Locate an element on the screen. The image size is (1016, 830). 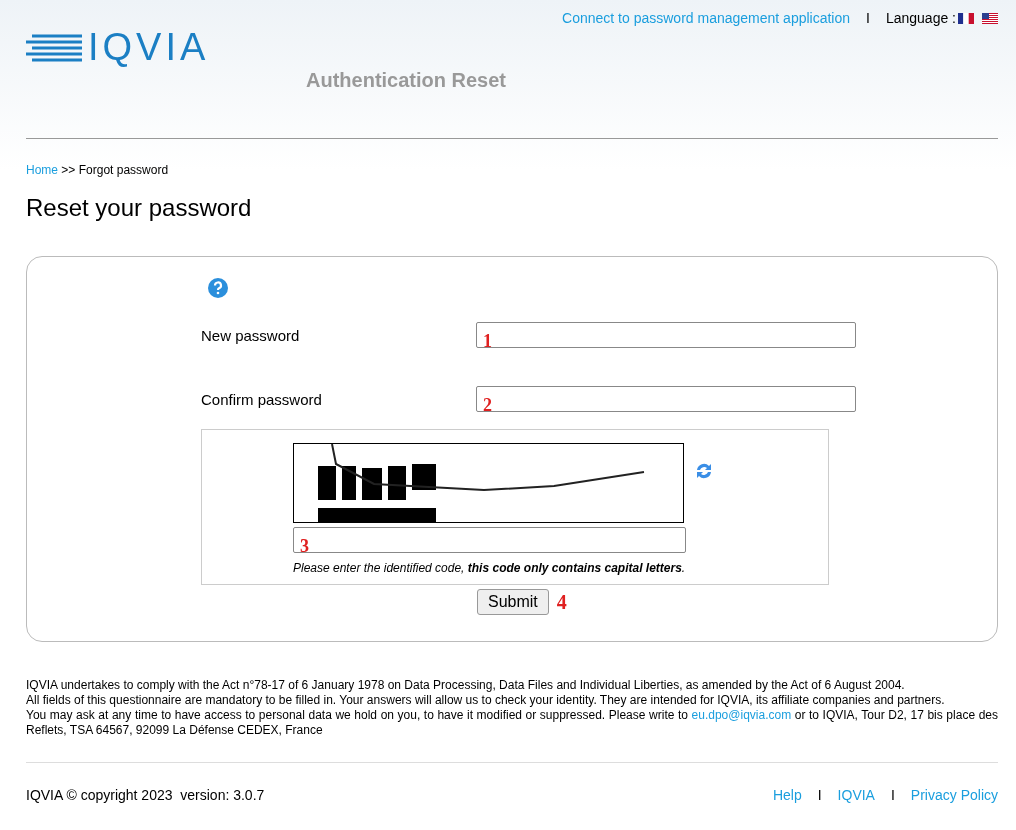
copyright-text: IQVIA © copyright 2023 version: 3.0.7 is located at coordinates (145, 795).